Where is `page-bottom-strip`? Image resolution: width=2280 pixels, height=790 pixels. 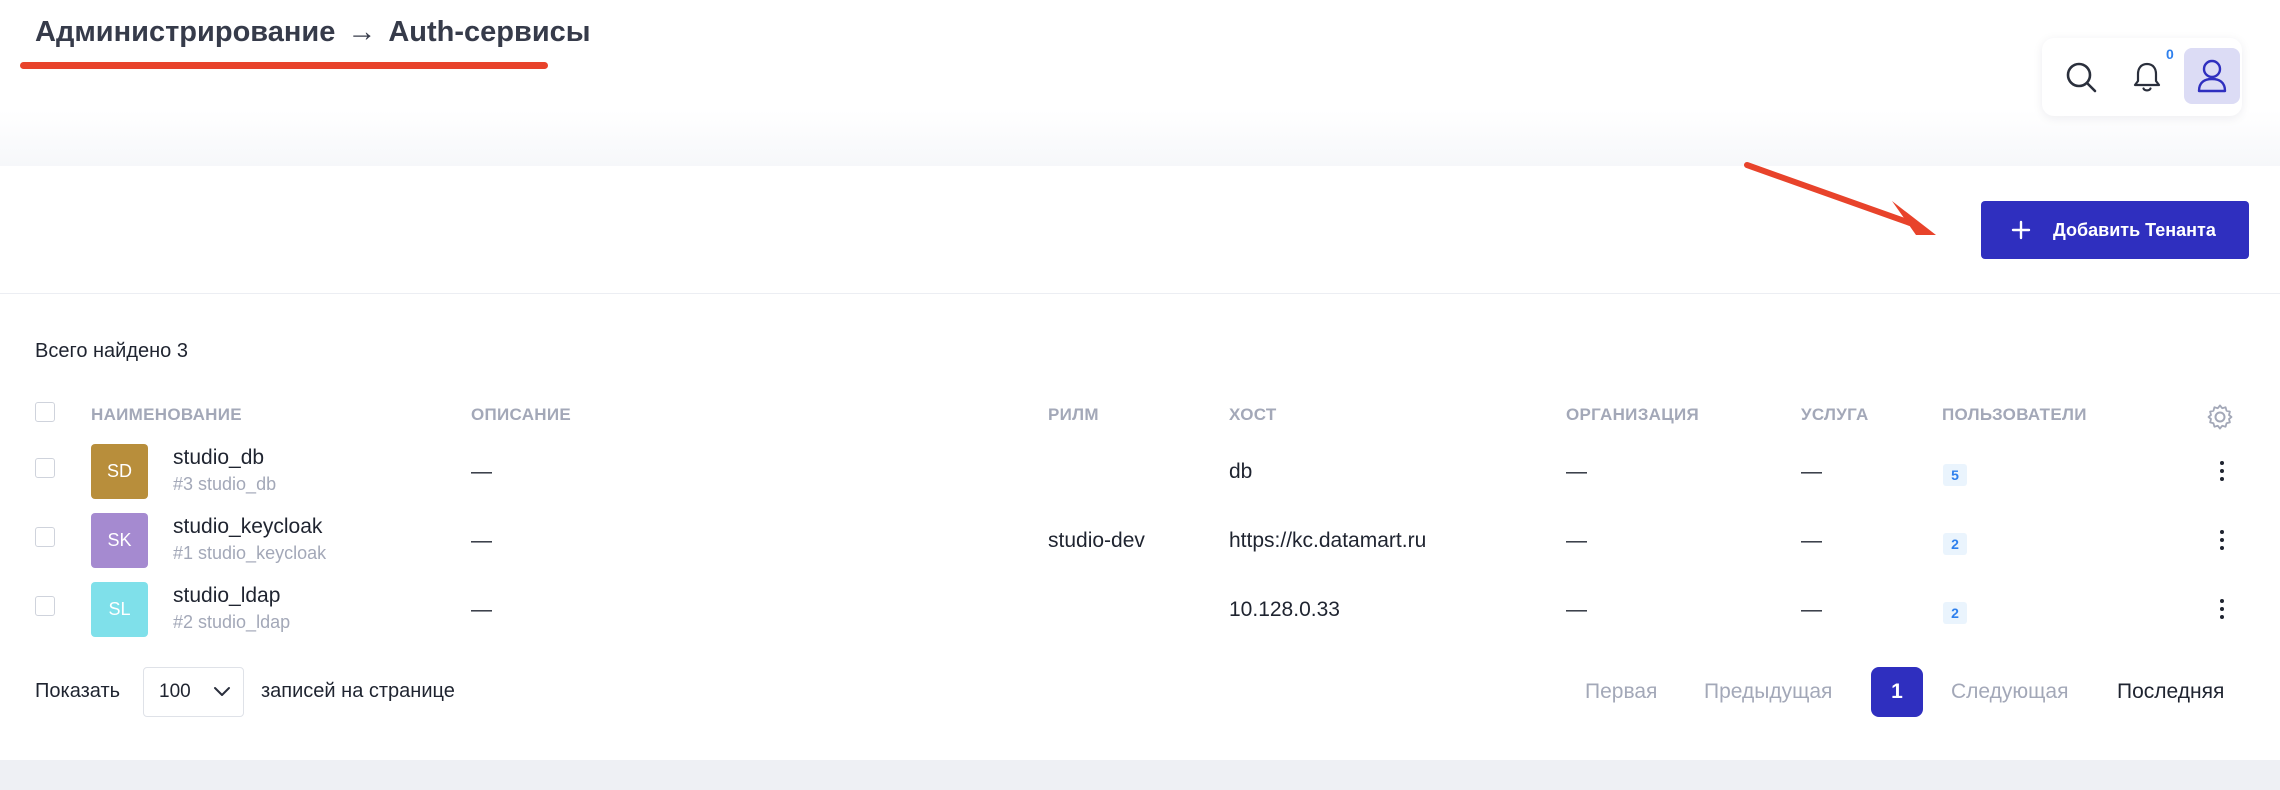 page-bottom-strip is located at coordinates (1140, 775).